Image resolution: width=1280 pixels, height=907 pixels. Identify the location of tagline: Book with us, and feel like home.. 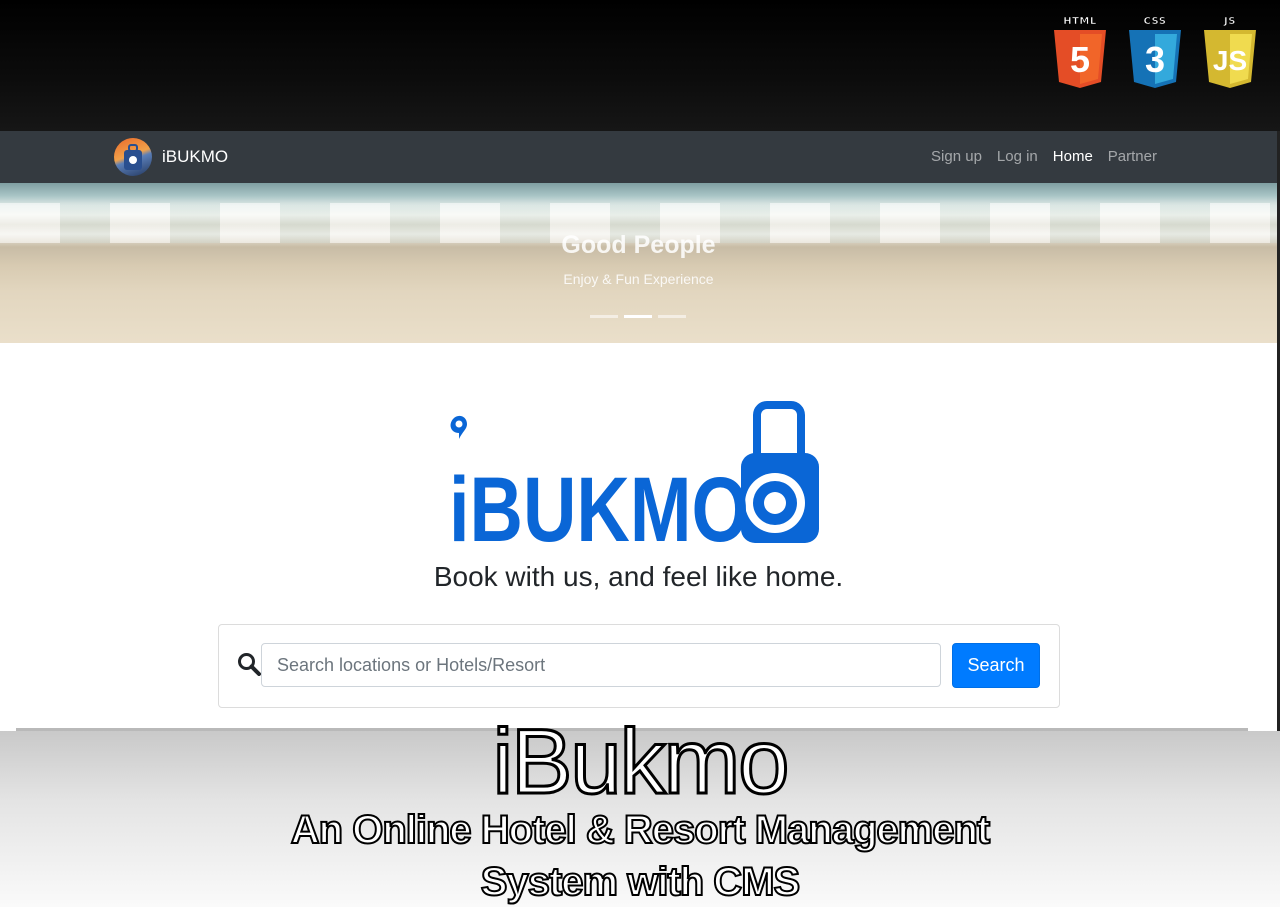
(638, 576).